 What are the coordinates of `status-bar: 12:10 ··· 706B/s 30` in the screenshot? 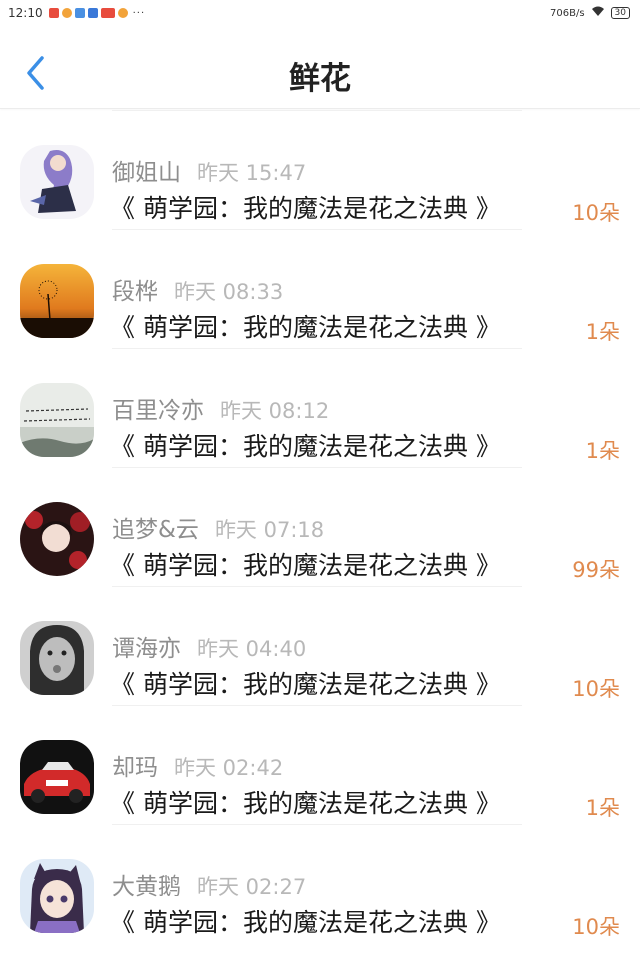 It's located at (320, 13).